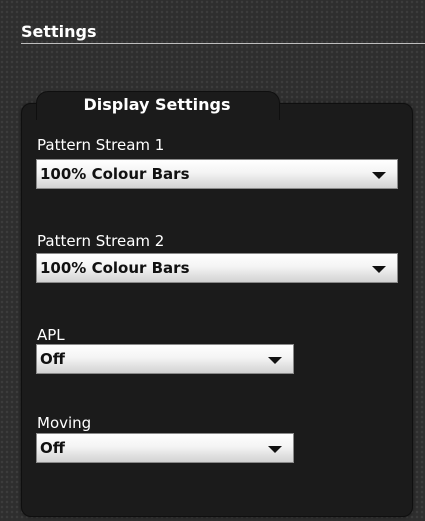 The height and width of the screenshot is (521, 425). What do you see at coordinates (217, 174) in the screenshot?
I see `pattern-stream-1-select: 100% Colour Bars` at bounding box center [217, 174].